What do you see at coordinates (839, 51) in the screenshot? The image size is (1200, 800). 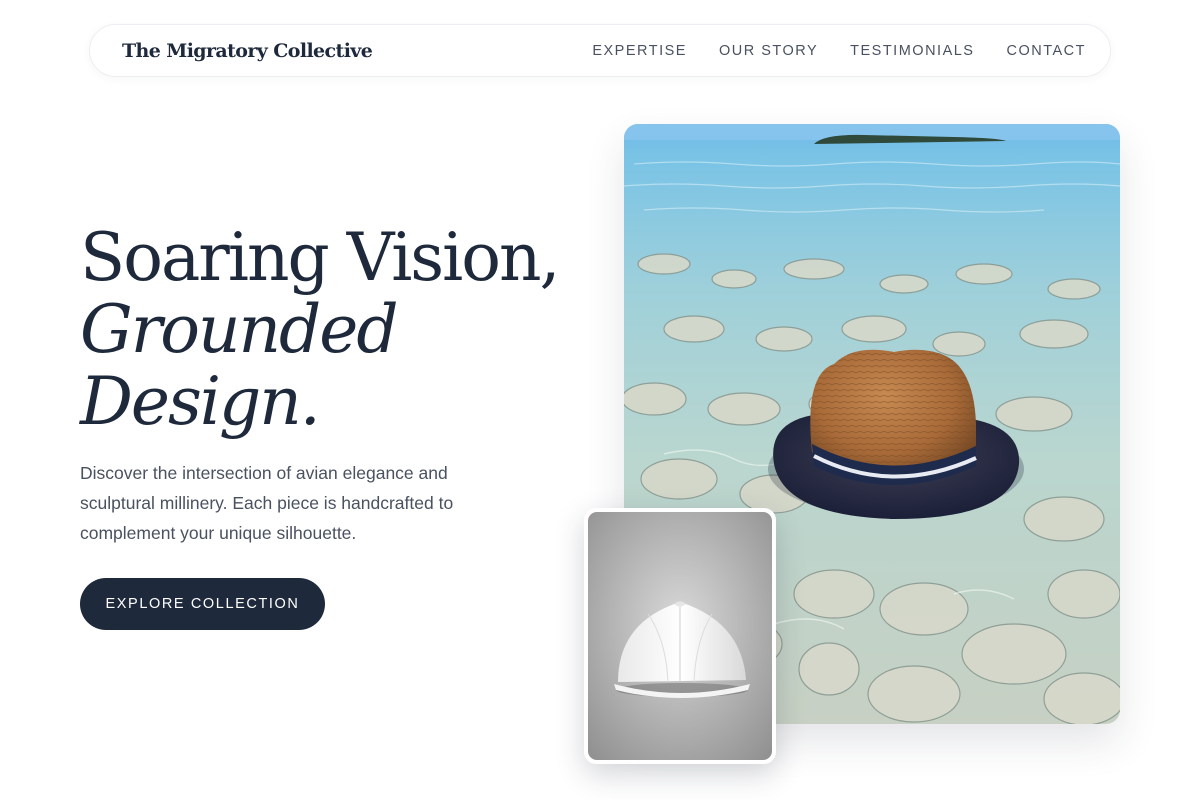 I see `nav-links: EXPERTISE OUR STORY TESTIMONIALS CONTACT` at bounding box center [839, 51].